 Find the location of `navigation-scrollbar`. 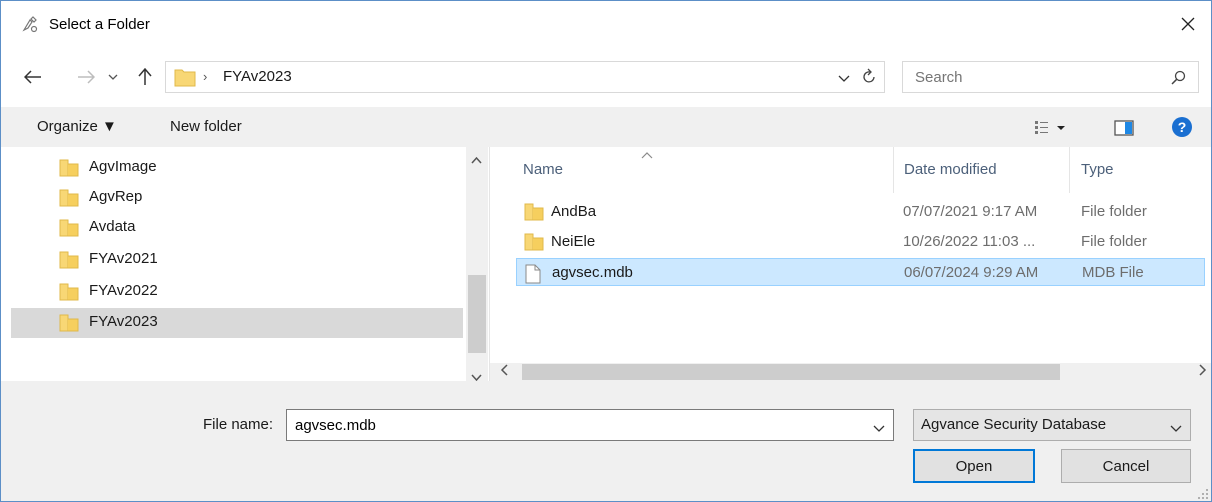

navigation-scrollbar is located at coordinates (477, 264).